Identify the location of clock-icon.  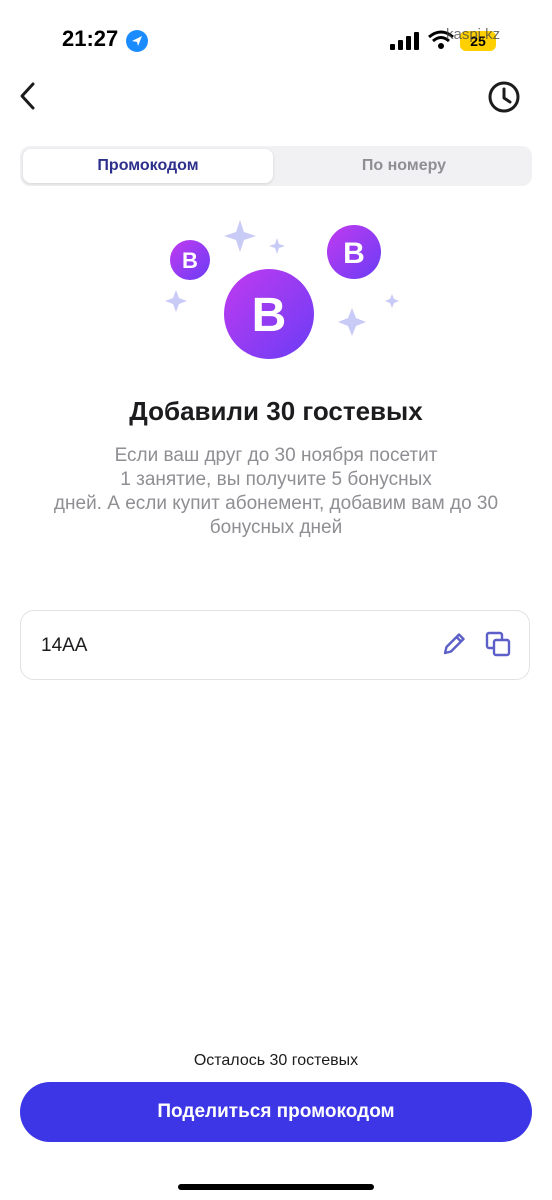
(504, 99).